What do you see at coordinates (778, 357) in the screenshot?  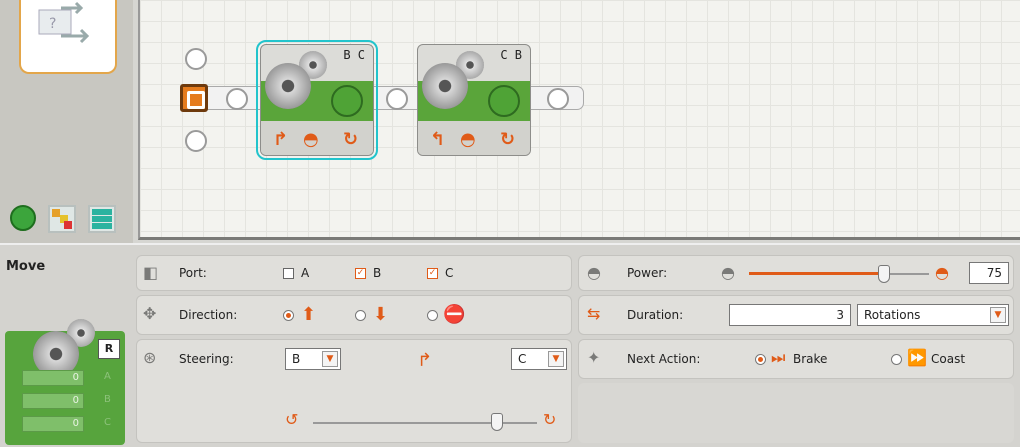 I see `brake-icon: ⏭` at bounding box center [778, 357].